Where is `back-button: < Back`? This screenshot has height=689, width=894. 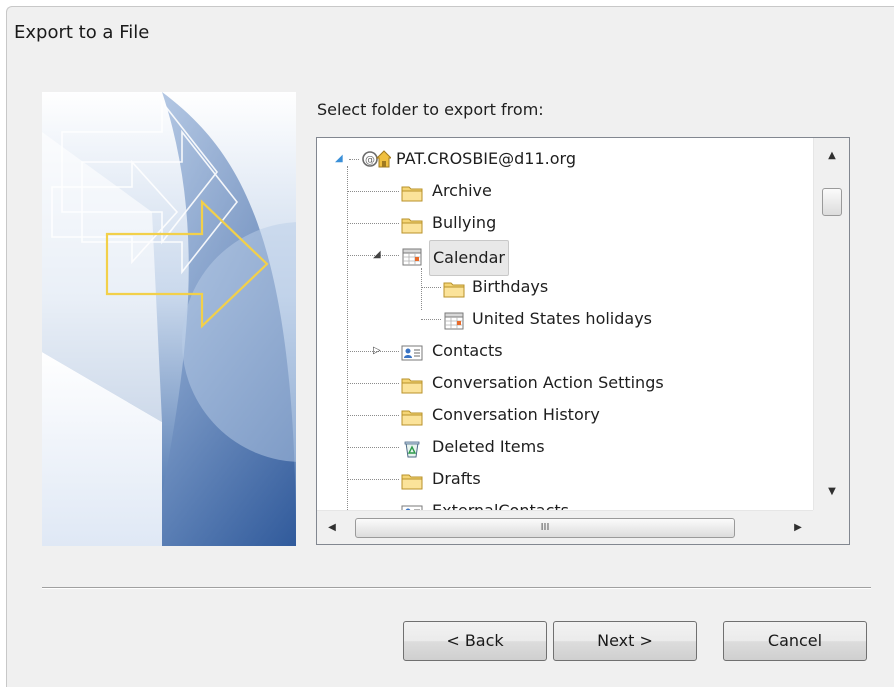 back-button: < Back is located at coordinates (475, 641).